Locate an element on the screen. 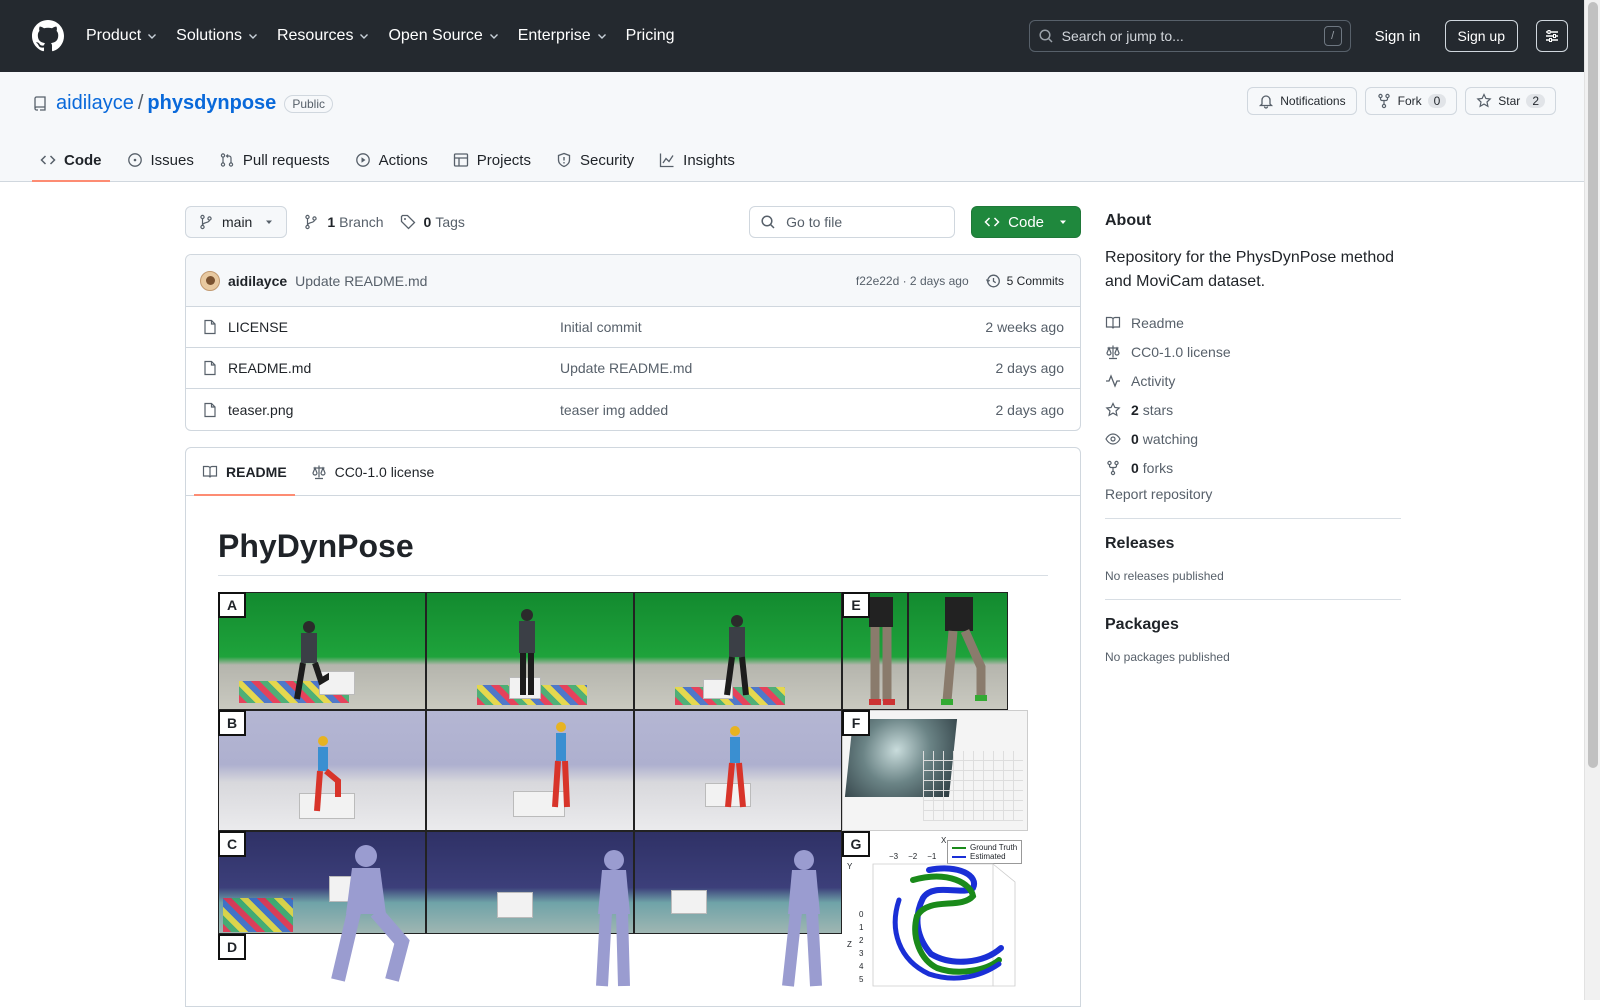 Image resolution: width=1600 pixels, height=1007 pixels. tick-label: 2 is located at coordinates (861, 940).